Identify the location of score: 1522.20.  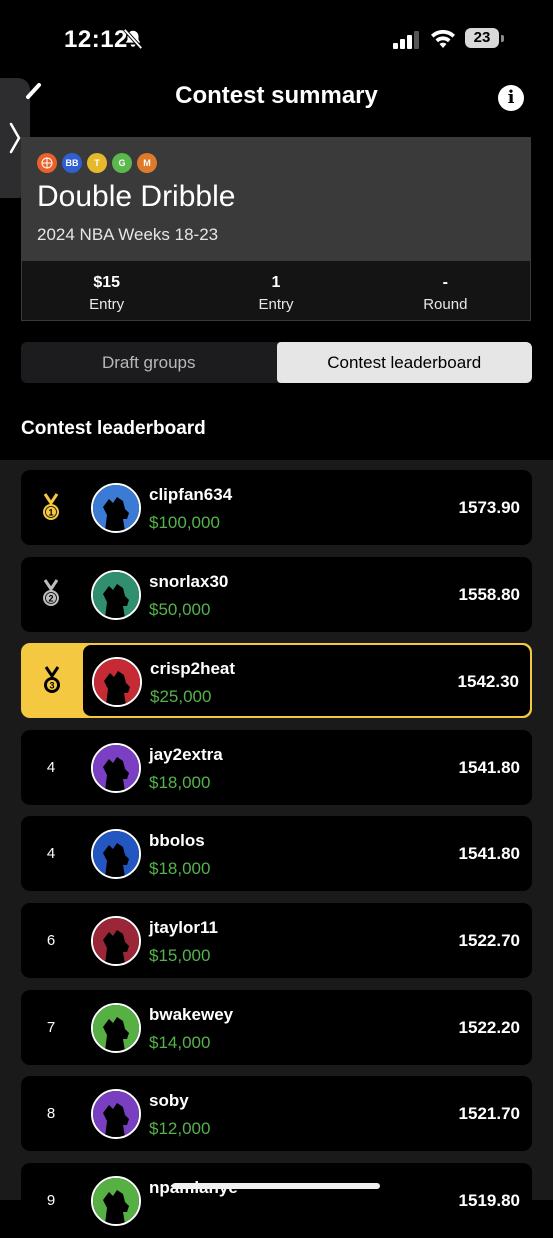
(489, 1027).